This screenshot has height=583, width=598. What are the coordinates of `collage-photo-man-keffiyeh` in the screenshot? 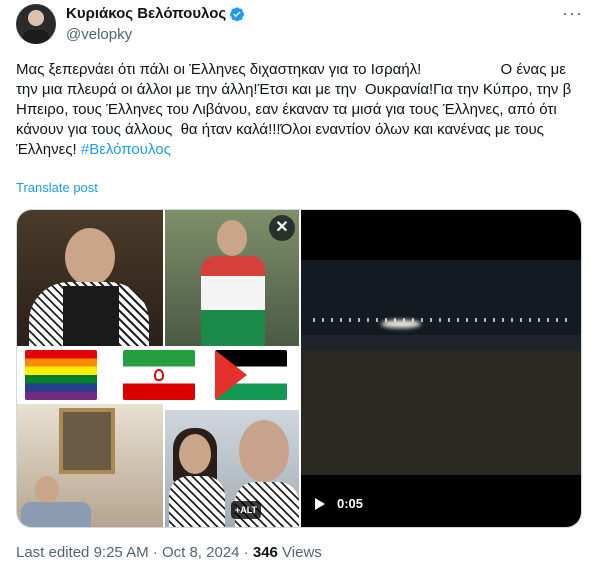 It's located at (90, 278).